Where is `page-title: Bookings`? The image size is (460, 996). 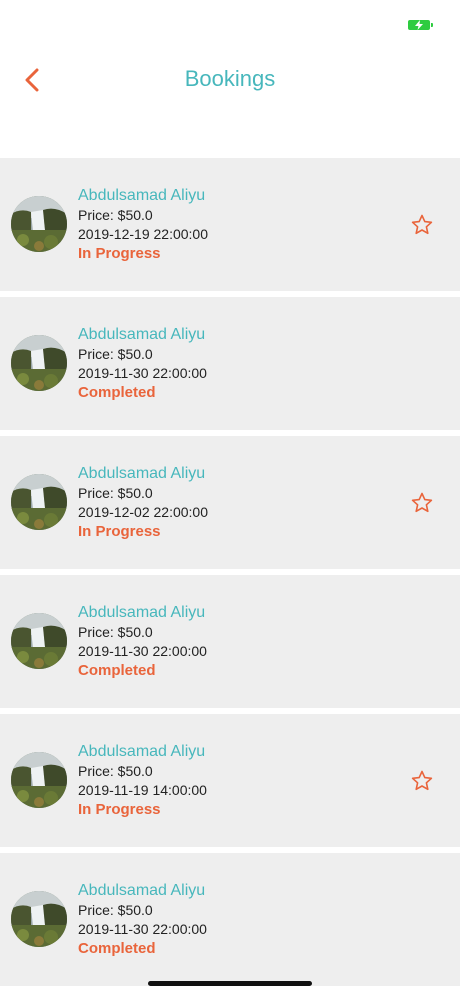 page-title: Bookings is located at coordinates (230, 78).